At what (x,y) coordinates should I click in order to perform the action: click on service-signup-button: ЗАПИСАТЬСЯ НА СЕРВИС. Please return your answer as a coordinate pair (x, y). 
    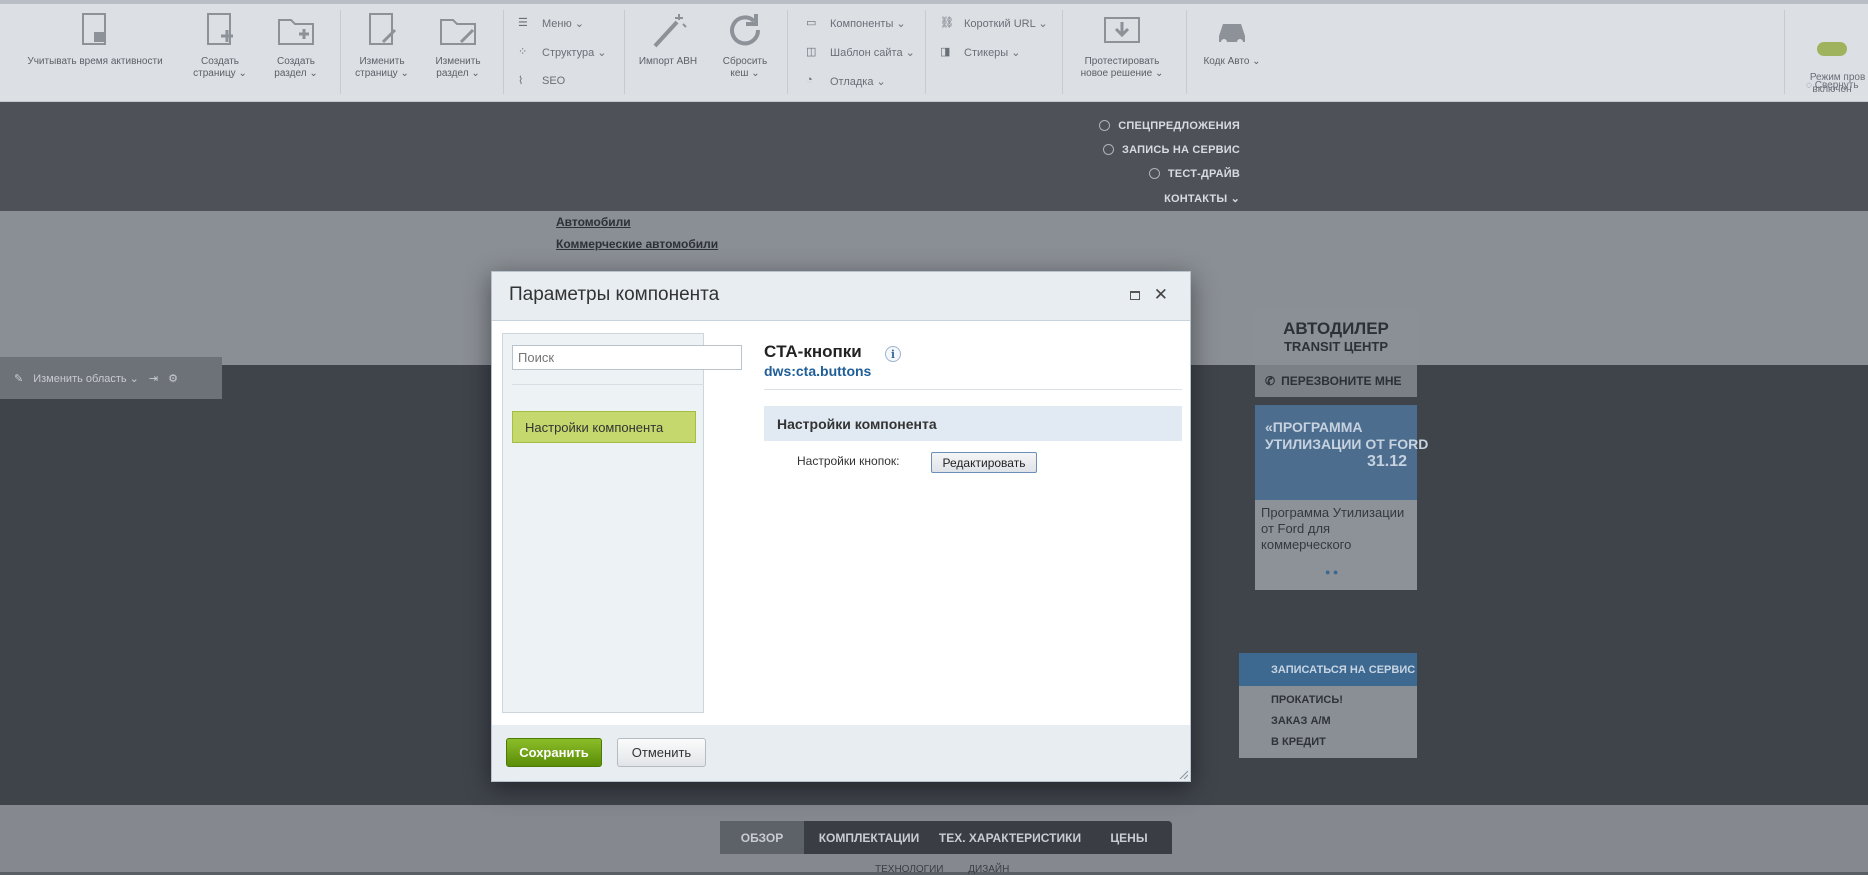
    Looking at the image, I should click on (1328, 669).